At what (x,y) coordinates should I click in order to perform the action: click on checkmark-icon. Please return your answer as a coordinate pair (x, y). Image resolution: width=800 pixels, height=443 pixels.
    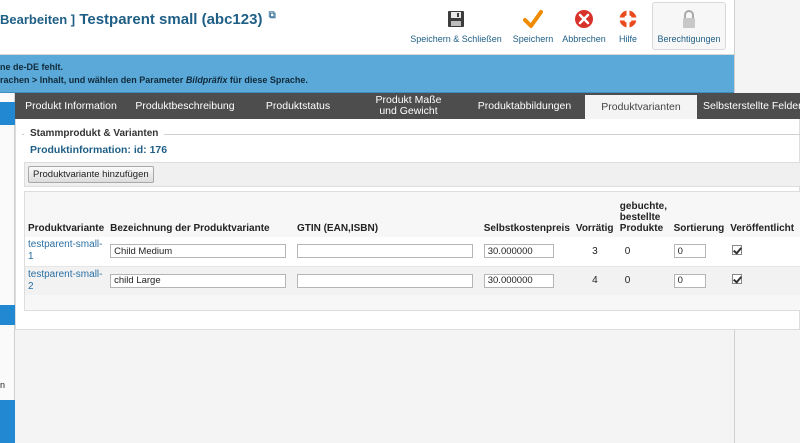
    Looking at the image, I should click on (533, 19).